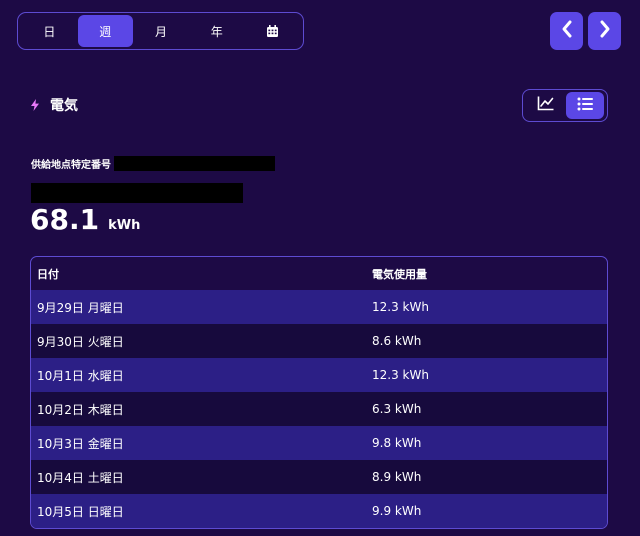 The image size is (640, 536). I want to click on row-date: 10月5日 日曜日, so click(80, 511).